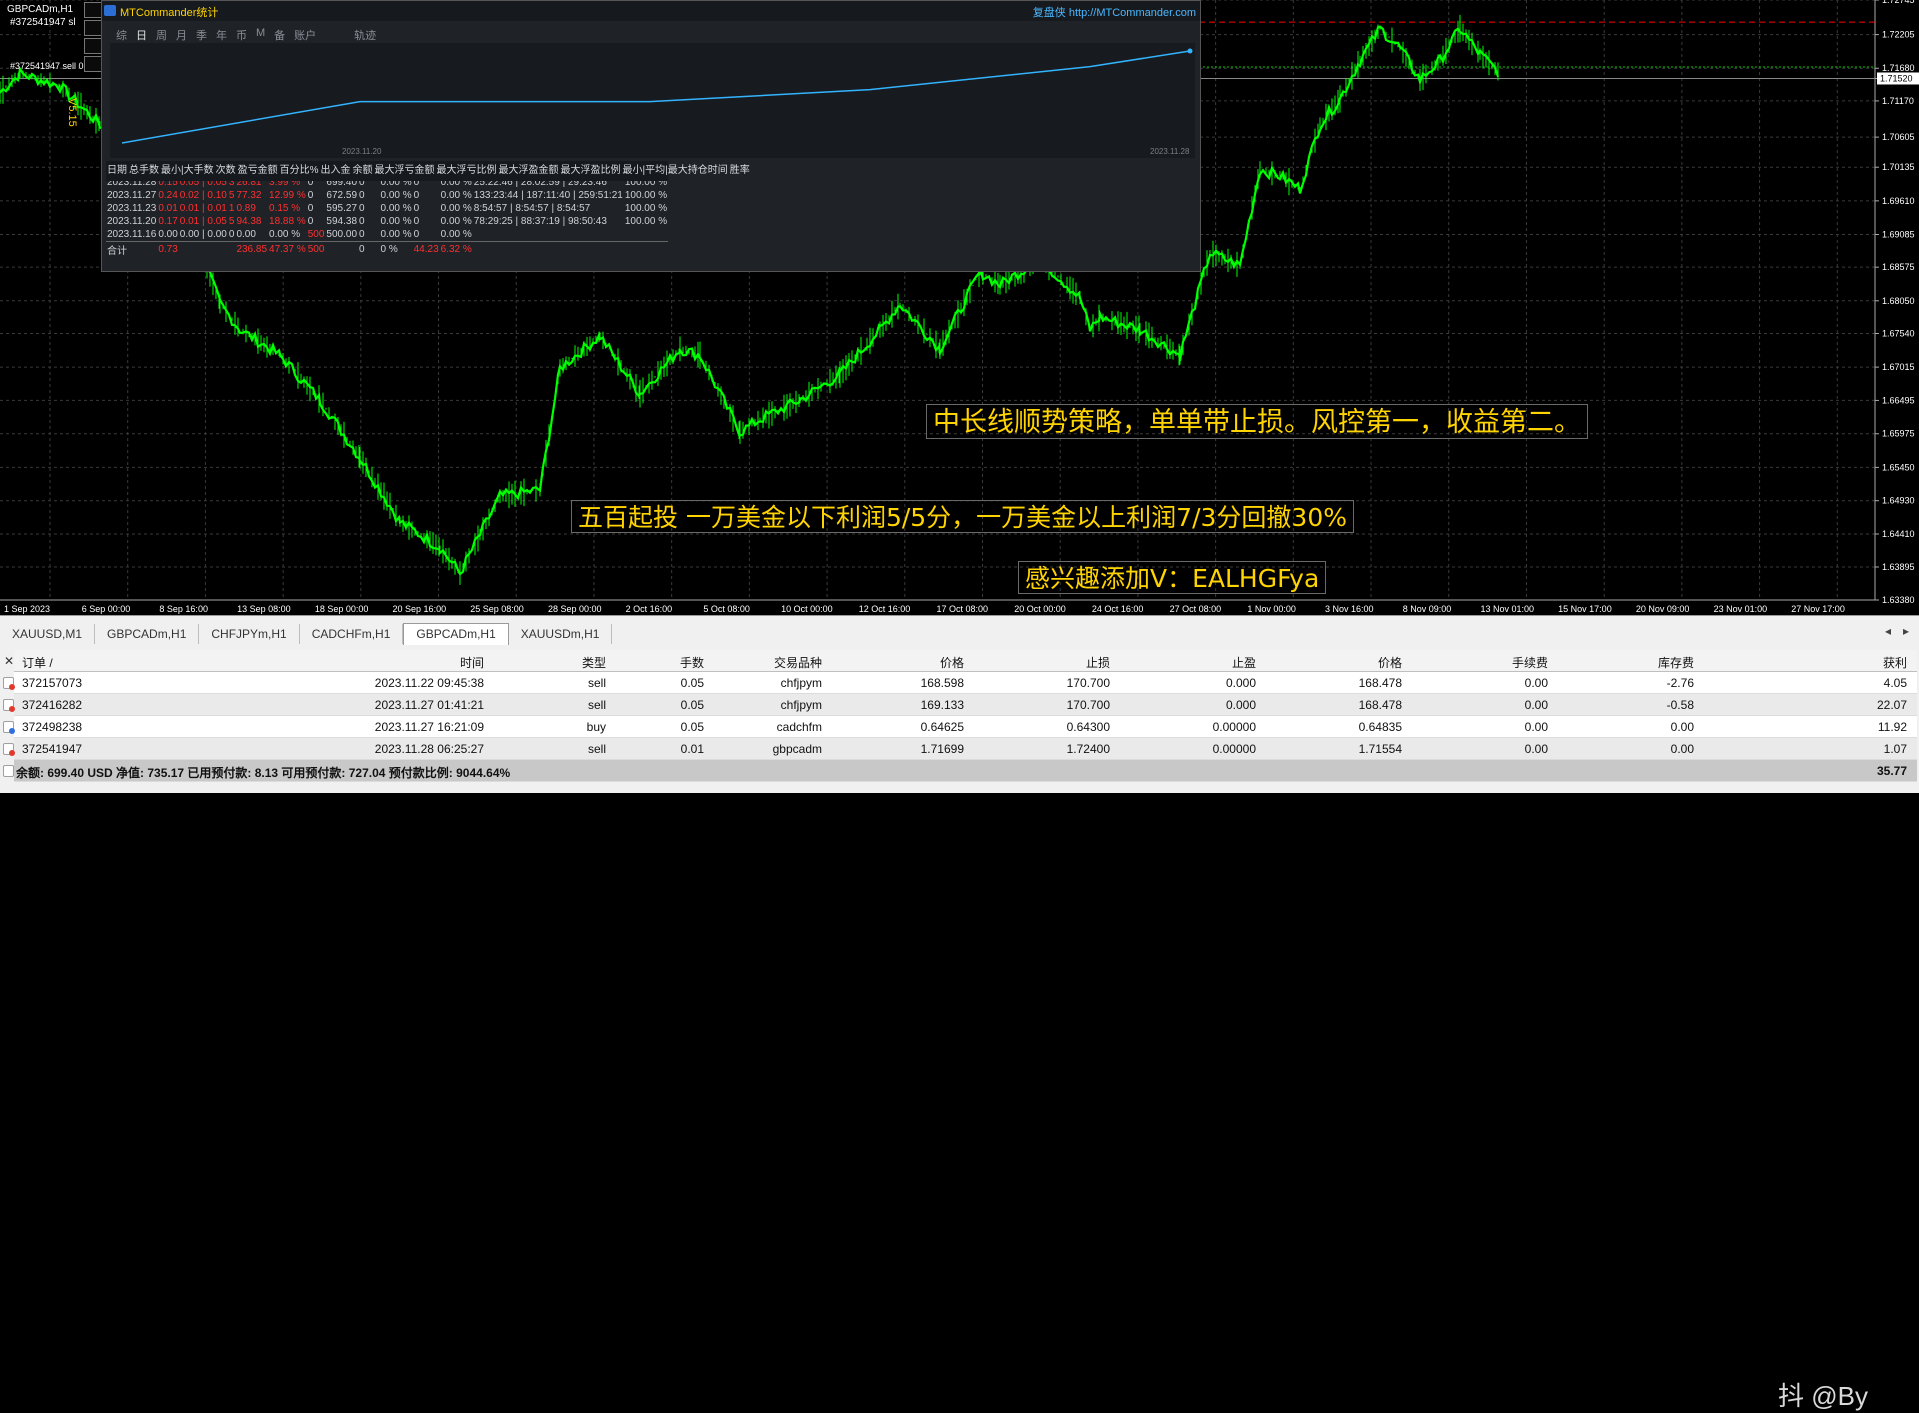  Describe the element at coordinates (1906, 631) in the screenshot. I see `tabs-scroll-right-icon: ▸` at that location.